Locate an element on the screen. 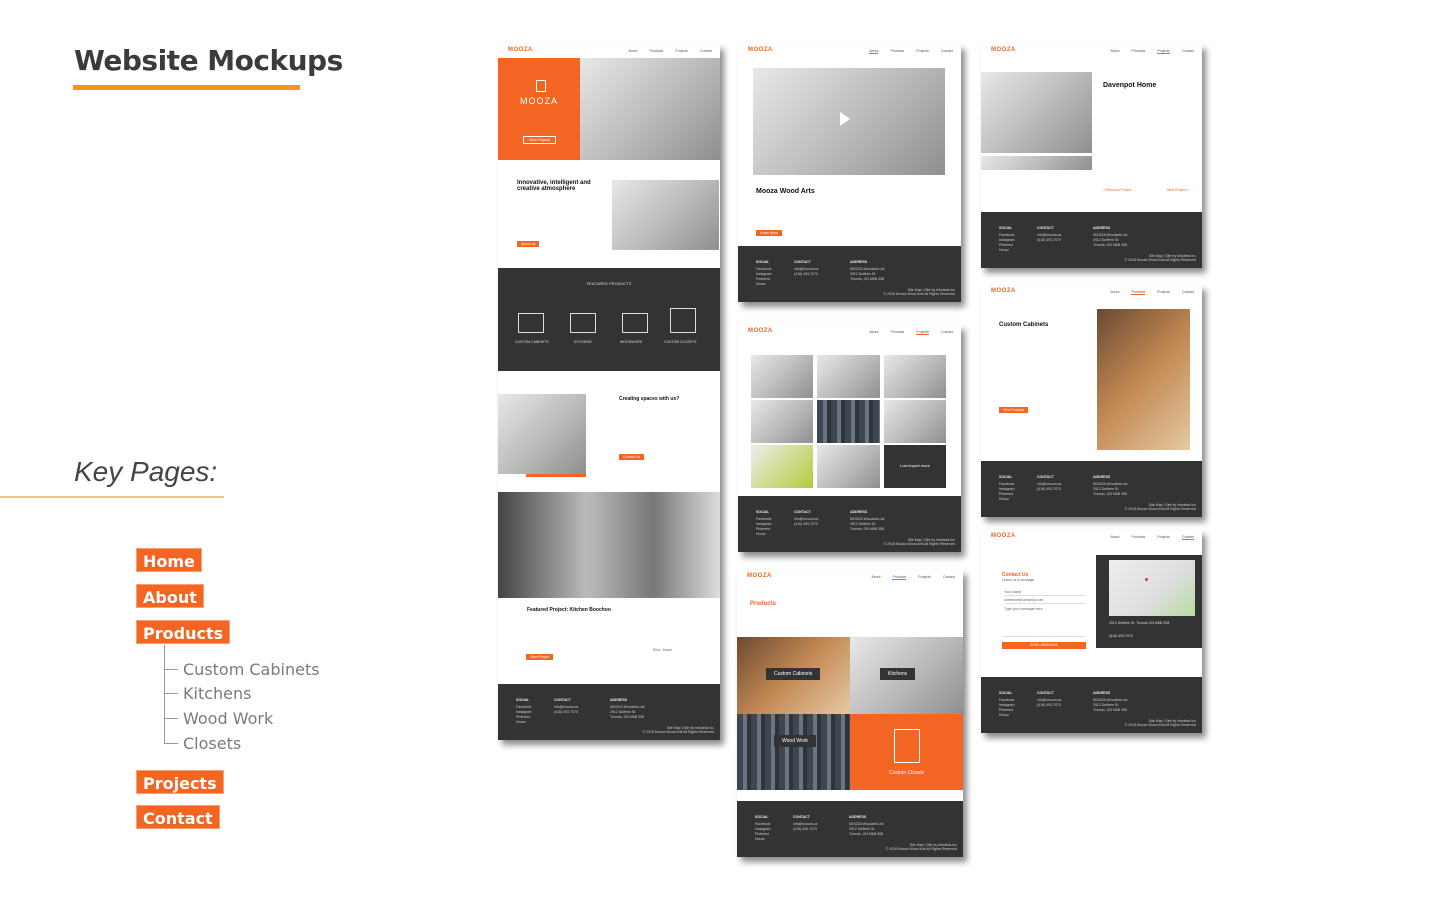  map is located at coordinates (1152, 588).